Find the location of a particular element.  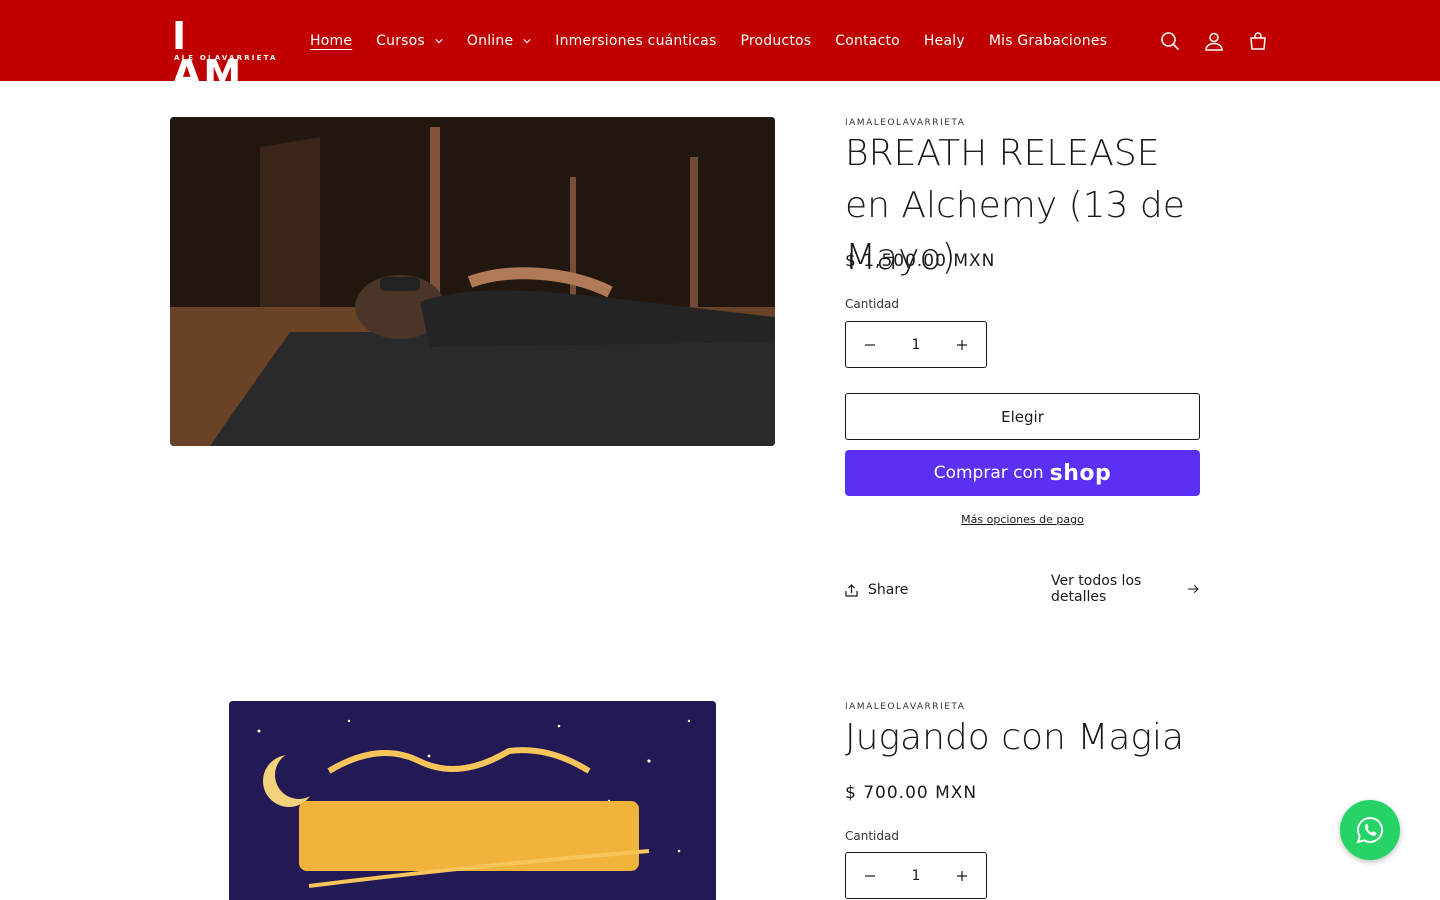

arrow-right-icon is located at coordinates (1193, 589).